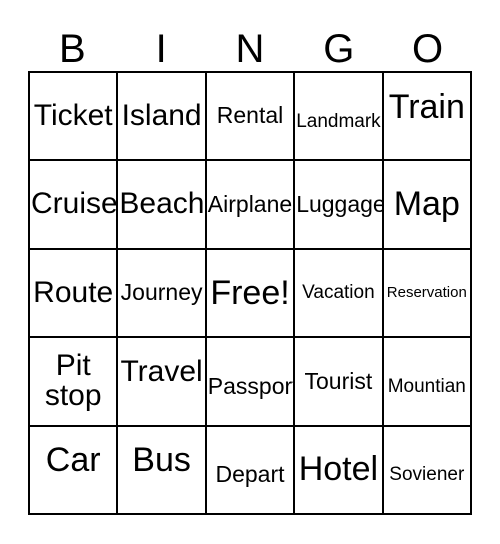  I want to click on bingo-square-label: Beach, so click(162, 204).